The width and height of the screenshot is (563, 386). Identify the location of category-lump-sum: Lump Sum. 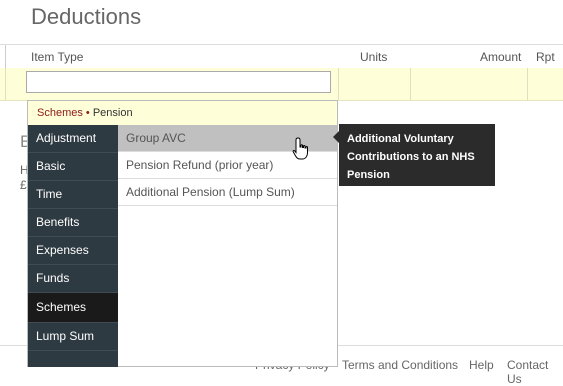
(73, 337).